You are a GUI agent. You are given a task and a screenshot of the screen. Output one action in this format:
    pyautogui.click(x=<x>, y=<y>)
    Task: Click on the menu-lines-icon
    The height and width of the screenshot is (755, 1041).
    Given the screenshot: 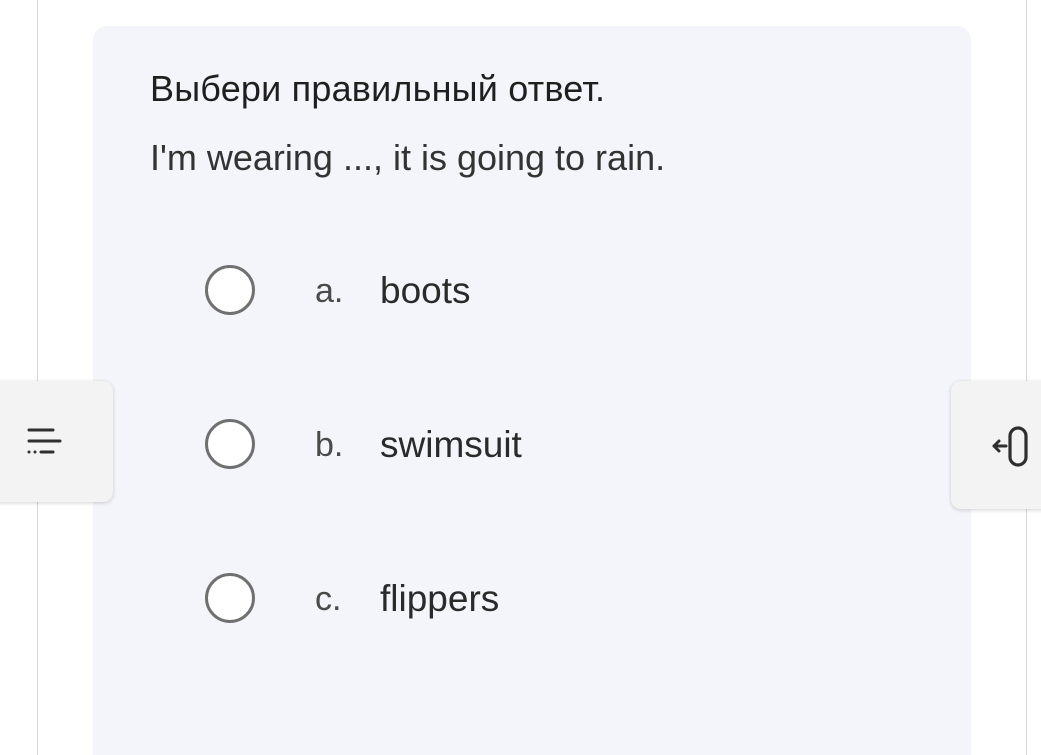 What is the action you would take?
    pyautogui.click(x=44, y=441)
    